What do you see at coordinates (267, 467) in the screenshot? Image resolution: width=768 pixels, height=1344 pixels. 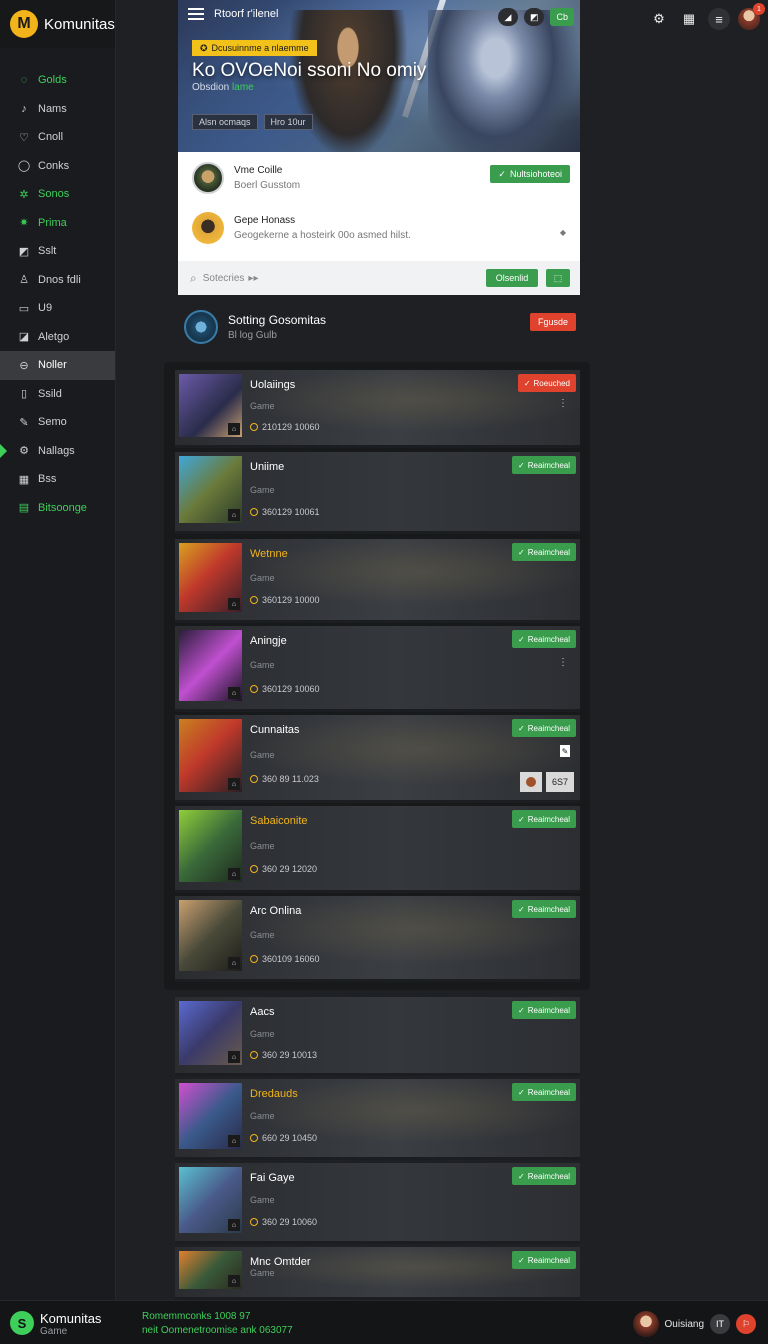 I see `game-title: Uniime` at bounding box center [267, 467].